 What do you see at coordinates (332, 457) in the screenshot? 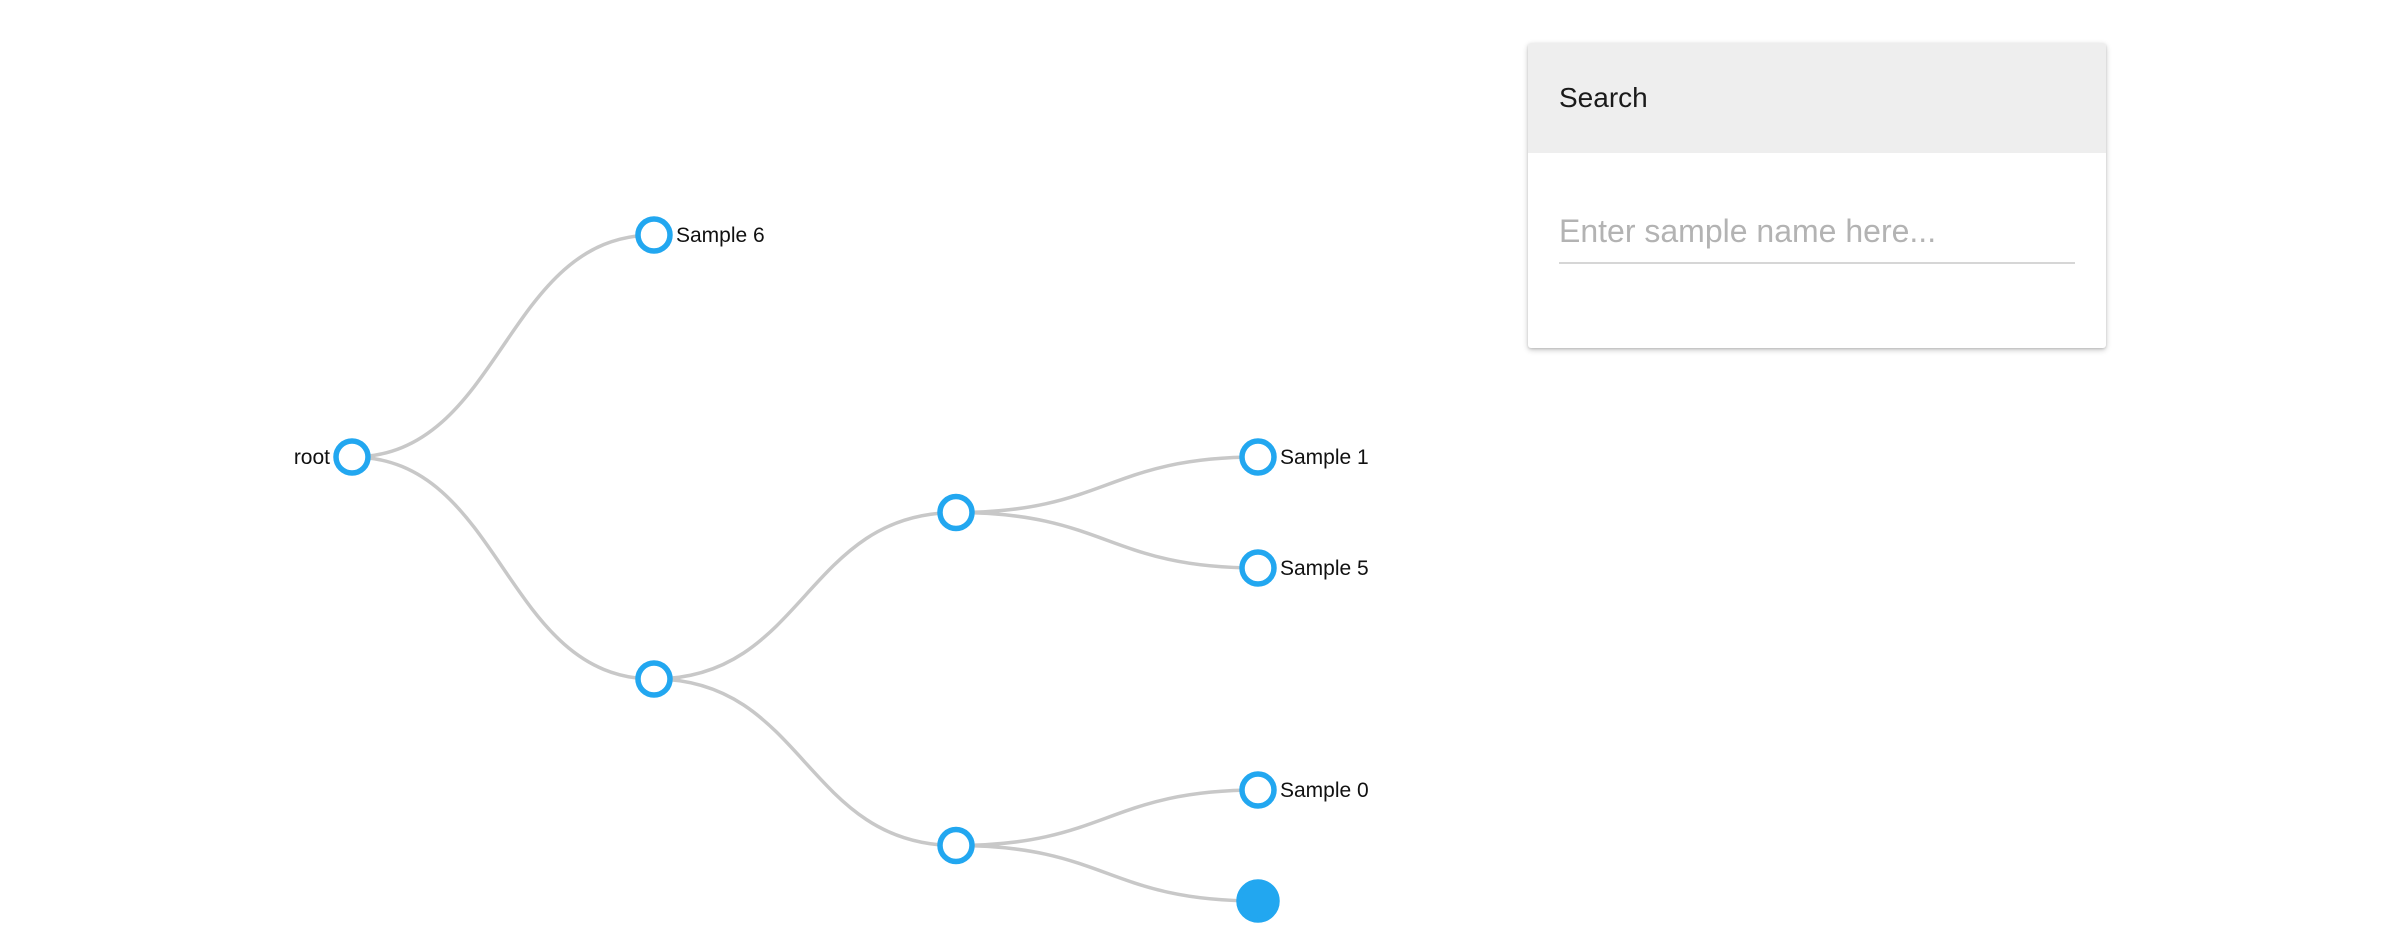
I see `tree-node: root` at bounding box center [332, 457].